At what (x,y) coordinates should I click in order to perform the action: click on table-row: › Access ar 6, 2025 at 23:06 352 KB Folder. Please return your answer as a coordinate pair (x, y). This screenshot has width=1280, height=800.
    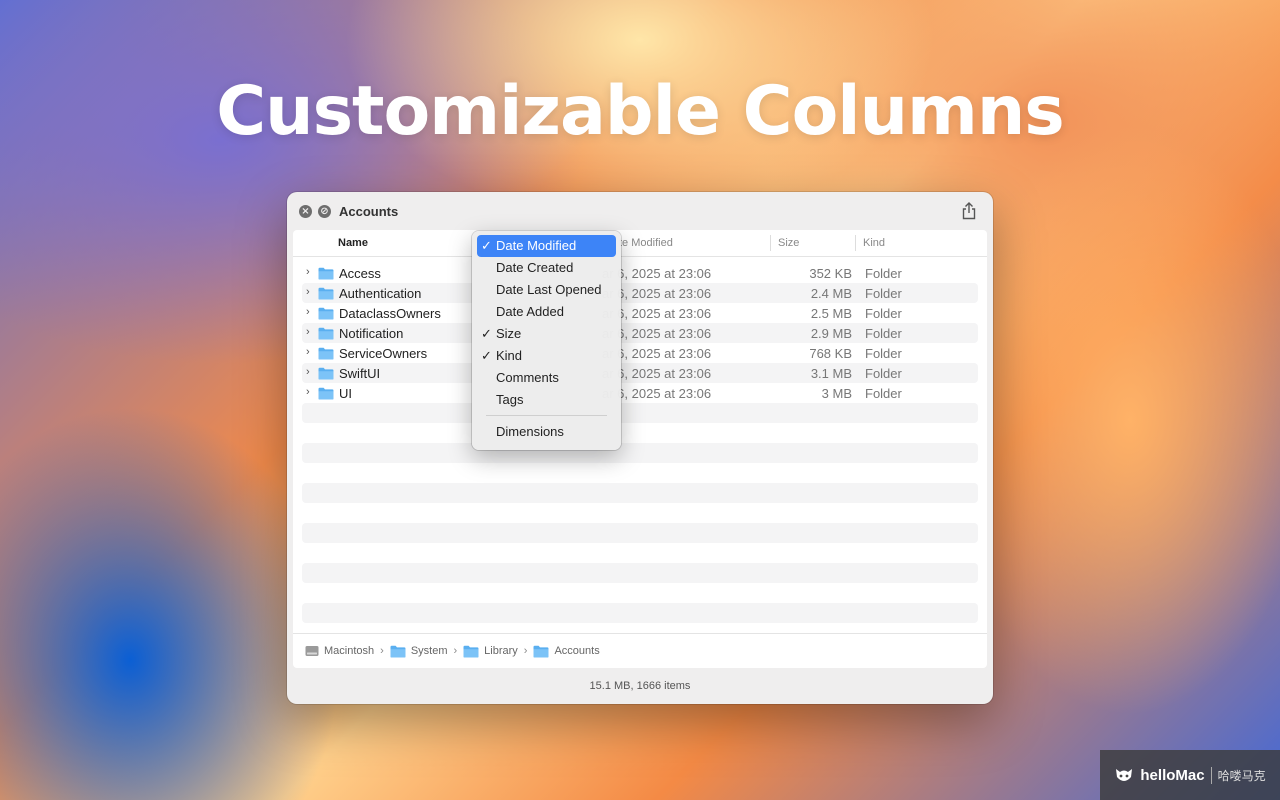
    Looking at the image, I should click on (640, 273).